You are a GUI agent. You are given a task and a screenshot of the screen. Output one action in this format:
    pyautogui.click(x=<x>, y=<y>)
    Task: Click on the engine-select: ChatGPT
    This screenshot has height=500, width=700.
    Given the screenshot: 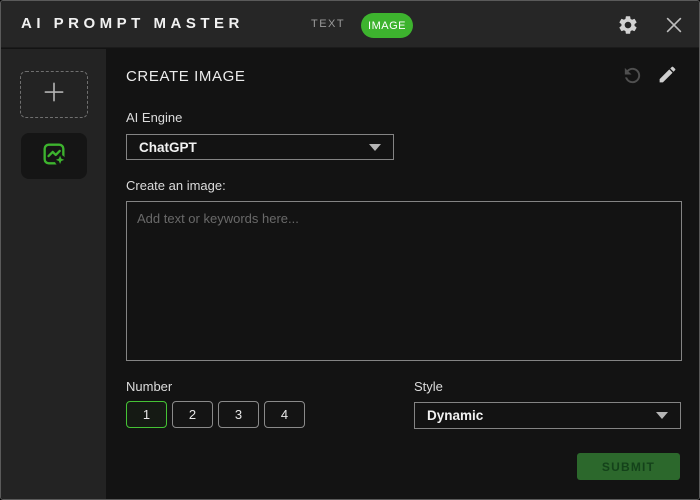 What is the action you would take?
    pyautogui.click(x=260, y=147)
    